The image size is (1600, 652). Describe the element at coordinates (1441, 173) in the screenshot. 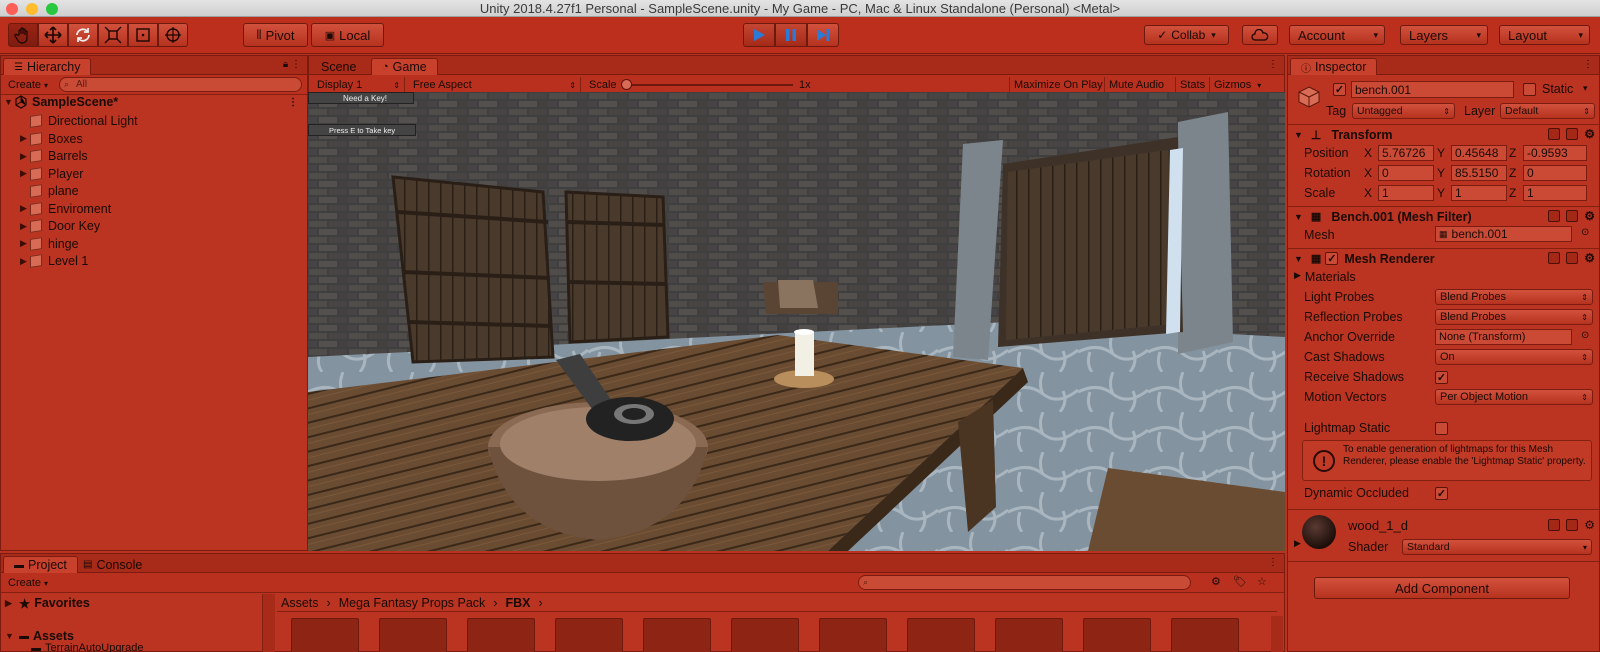

I see `rotation-y-axis-label: Y` at that location.